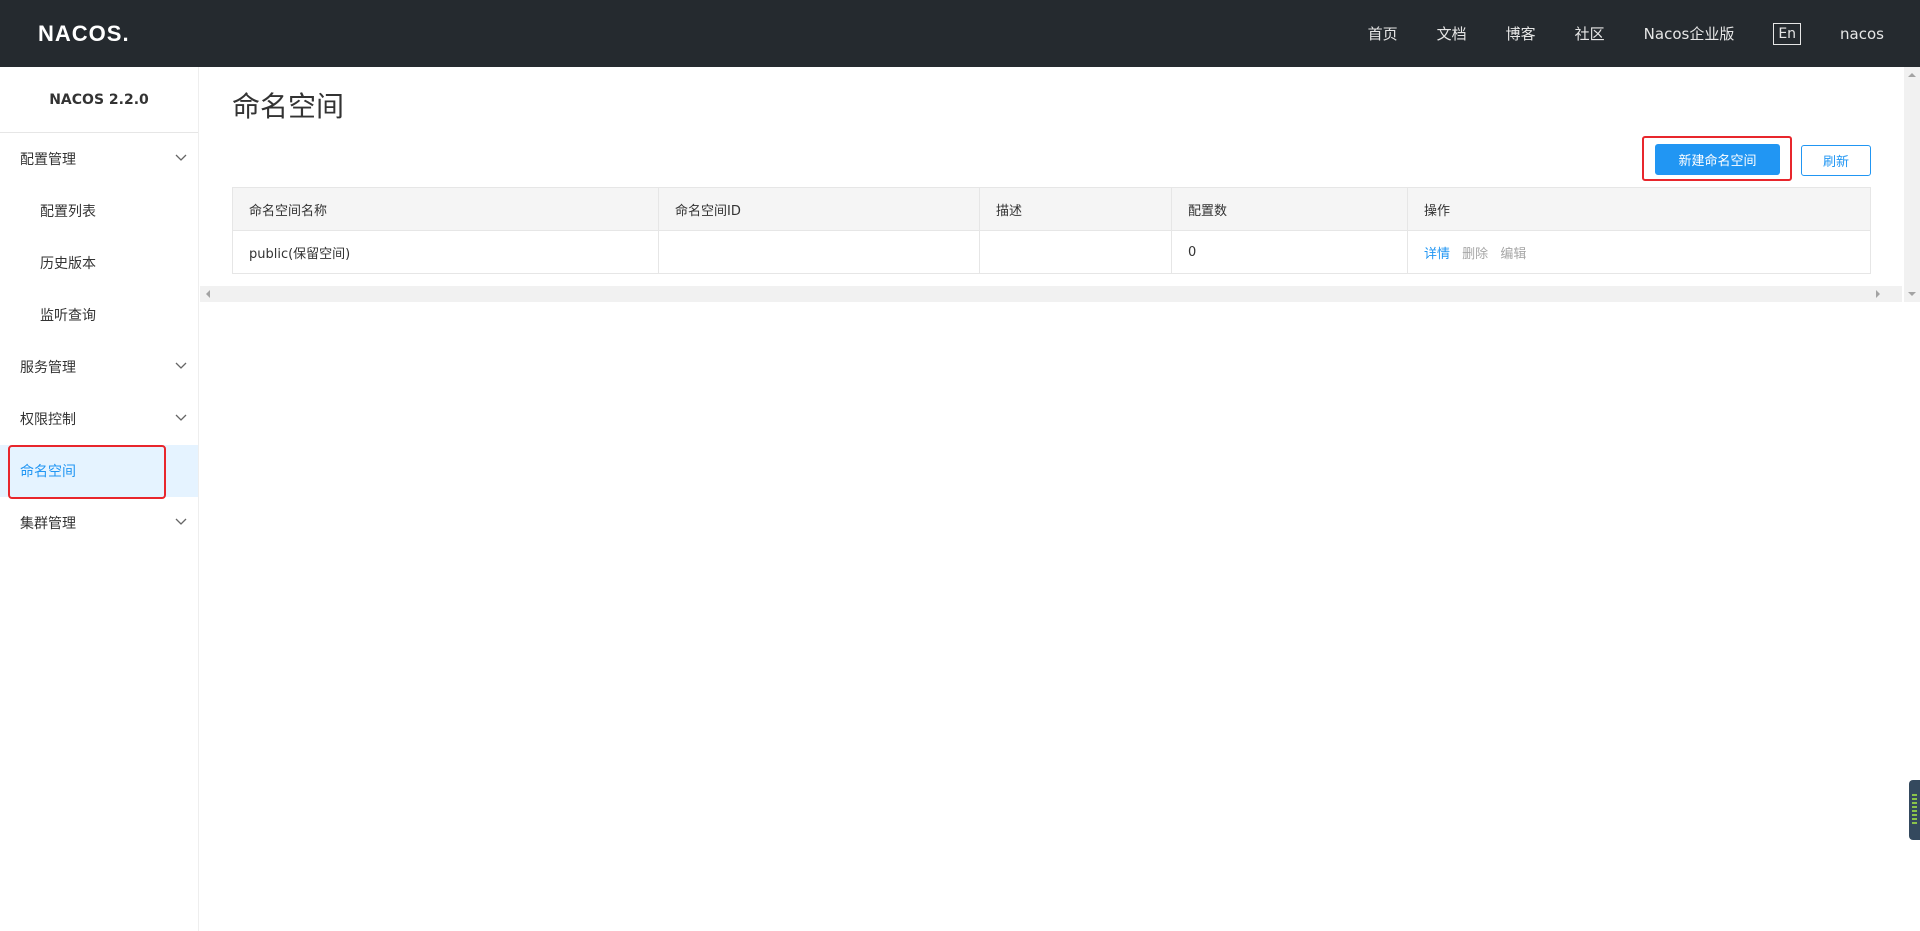 The width and height of the screenshot is (1920, 931). What do you see at coordinates (1289, 252) in the screenshot?
I see `cell-config-count: 0` at bounding box center [1289, 252].